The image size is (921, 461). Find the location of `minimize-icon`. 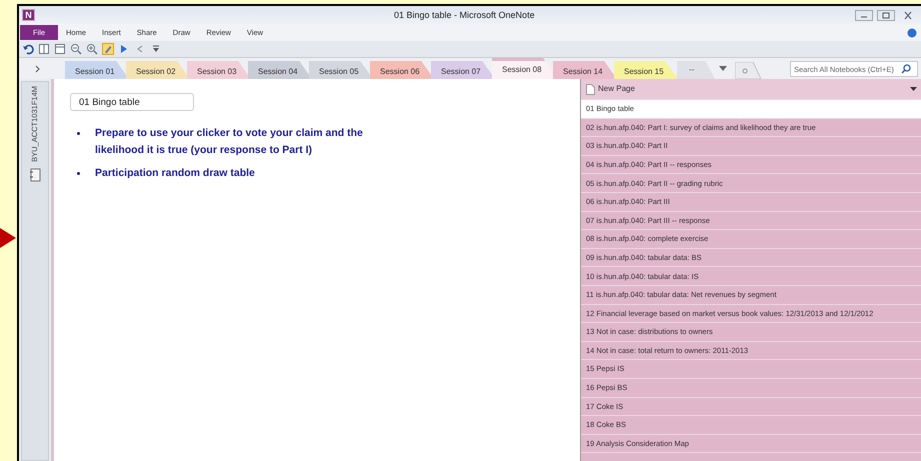

minimize-icon is located at coordinates (864, 15).